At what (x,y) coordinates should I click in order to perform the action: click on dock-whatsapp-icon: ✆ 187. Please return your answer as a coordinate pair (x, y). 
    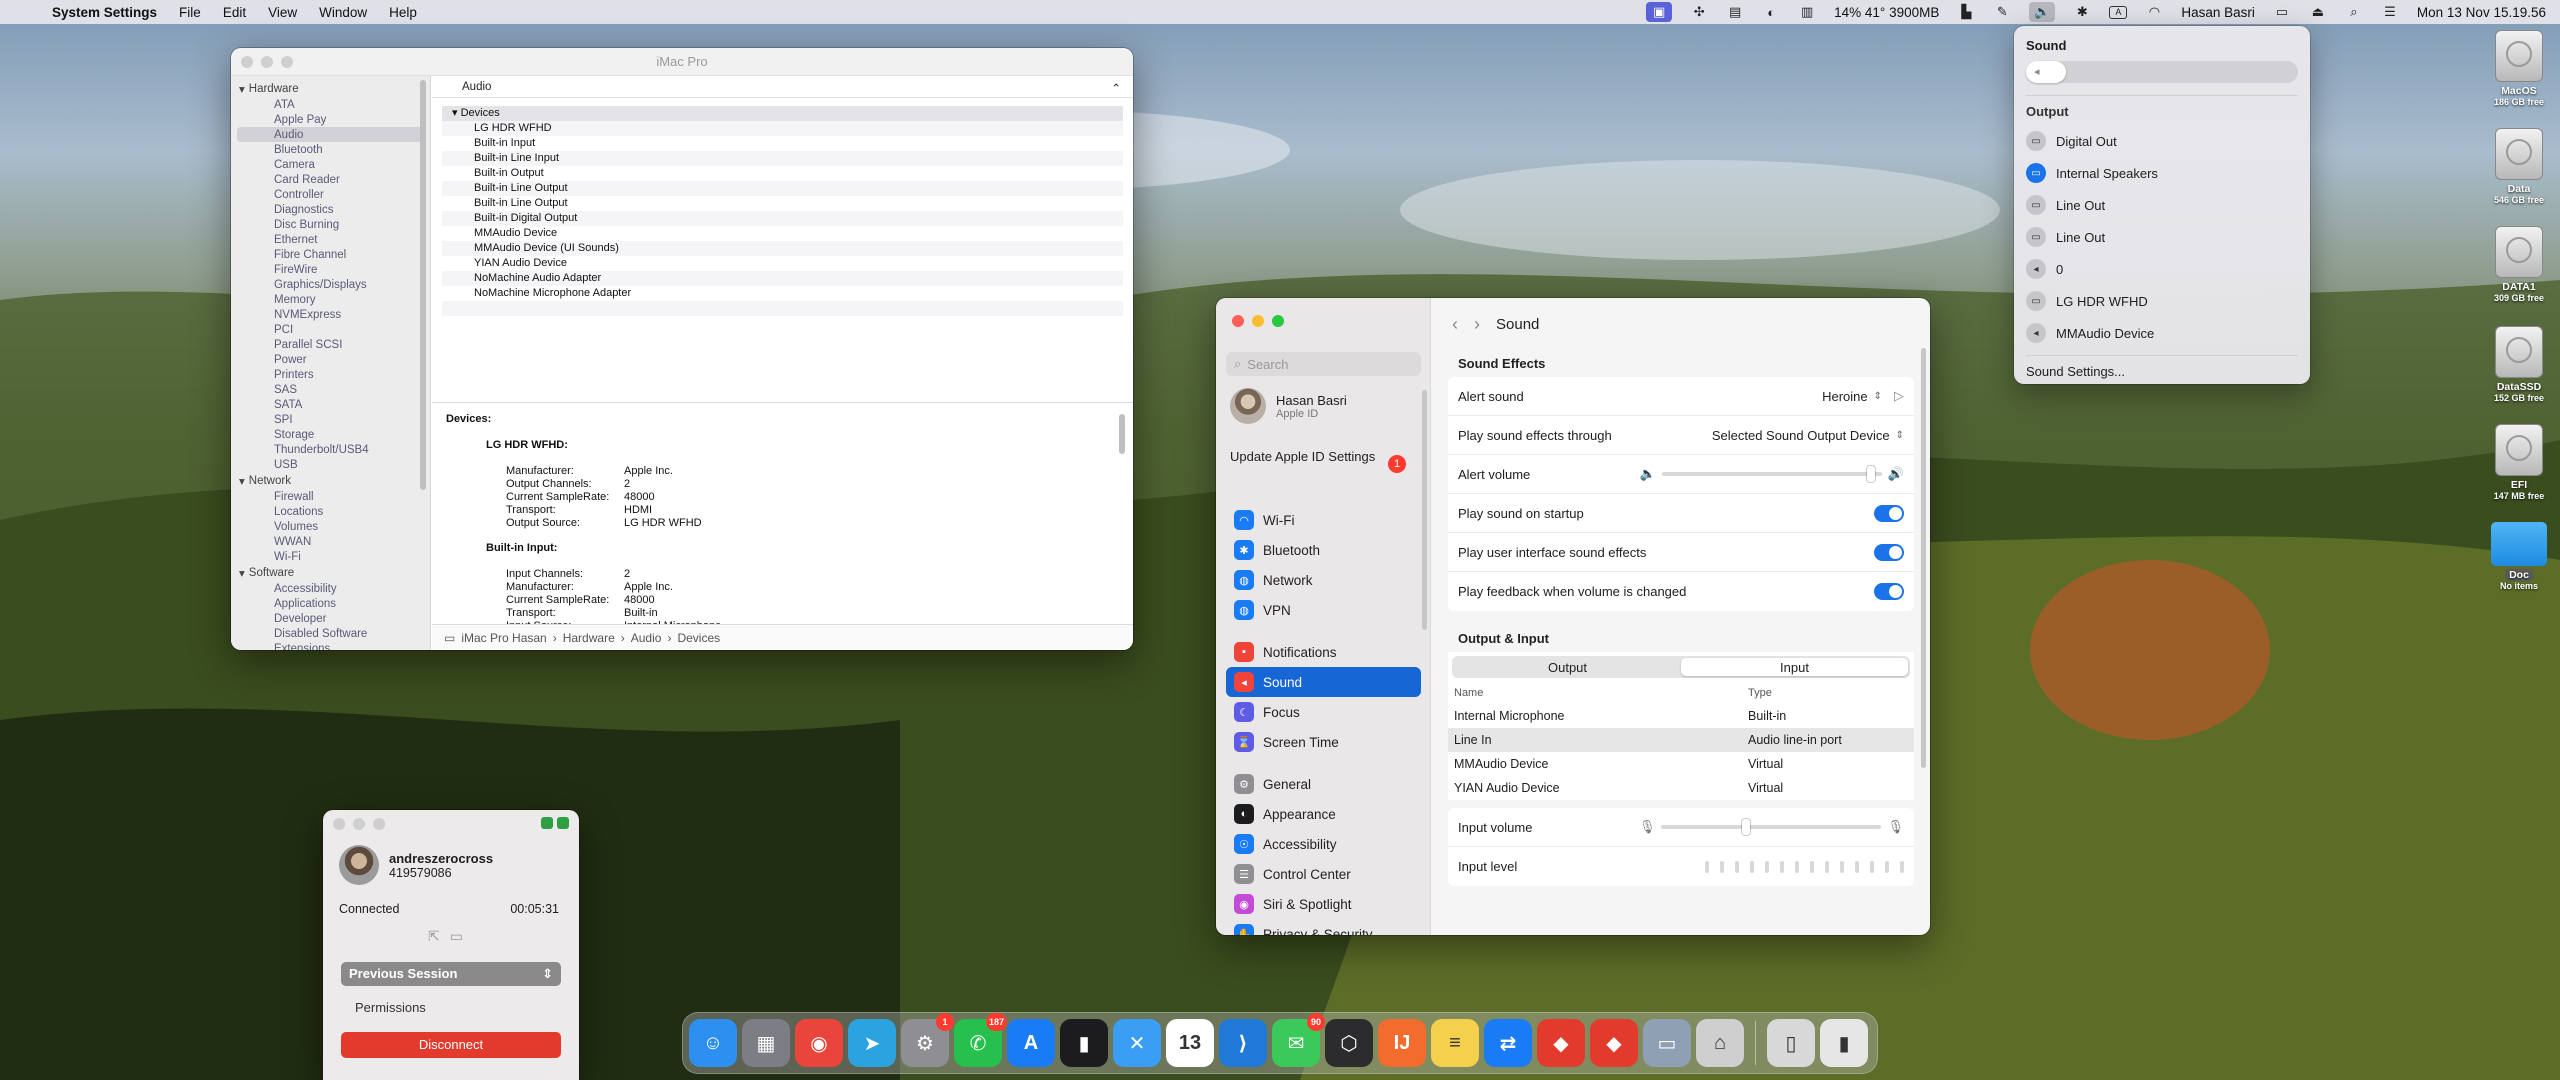
    Looking at the image, I should click on (980, 1040).